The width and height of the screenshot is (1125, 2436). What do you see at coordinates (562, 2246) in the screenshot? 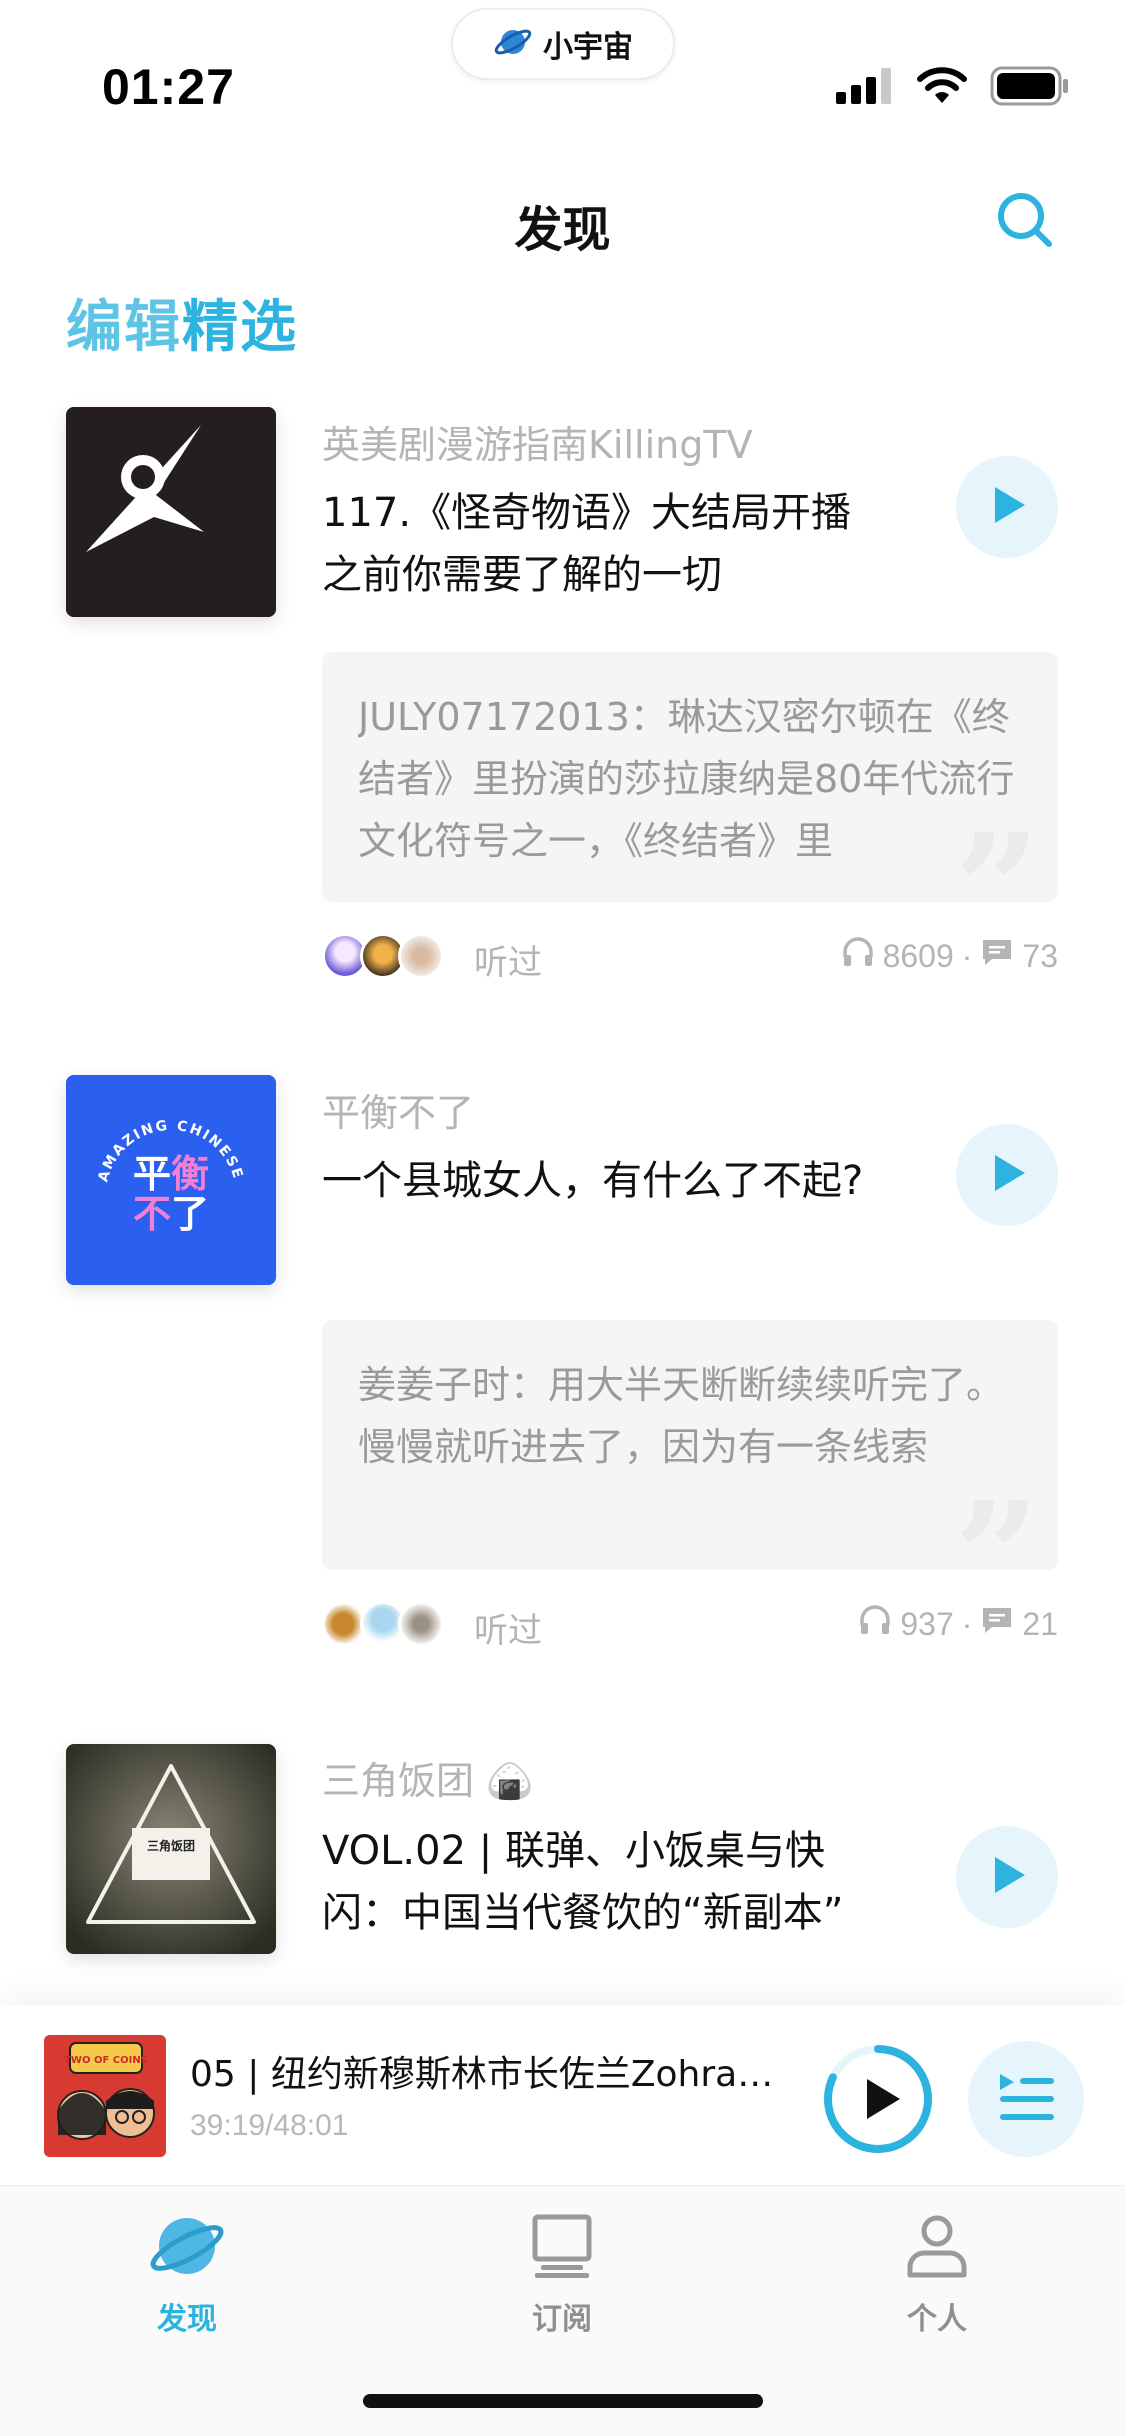
I see `monitor-icon` at bounding box center [562, 2246].